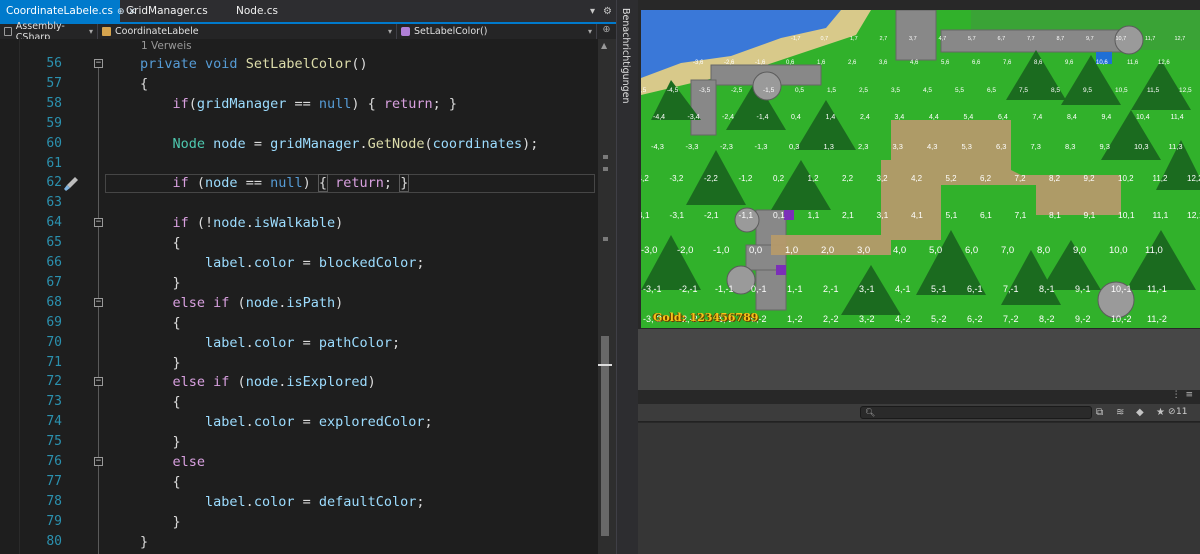 This screenshot has height=554, width=1200. What do you see at coordinates (285, 11) in the screenshot?
I see `tab-node: Node.cs` at bounding box center [285, 11].